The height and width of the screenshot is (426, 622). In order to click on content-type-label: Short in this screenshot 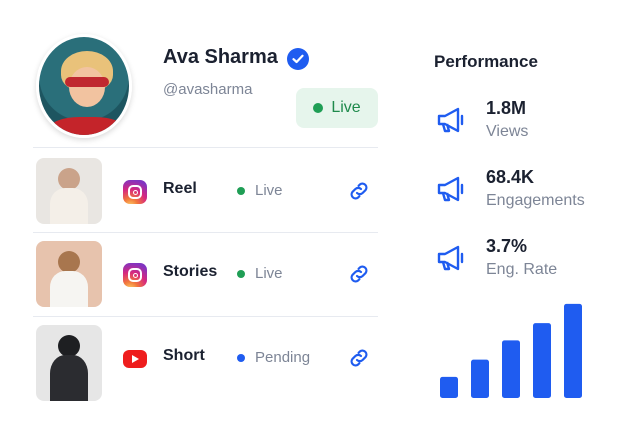, I will do `click(184, 355)`.